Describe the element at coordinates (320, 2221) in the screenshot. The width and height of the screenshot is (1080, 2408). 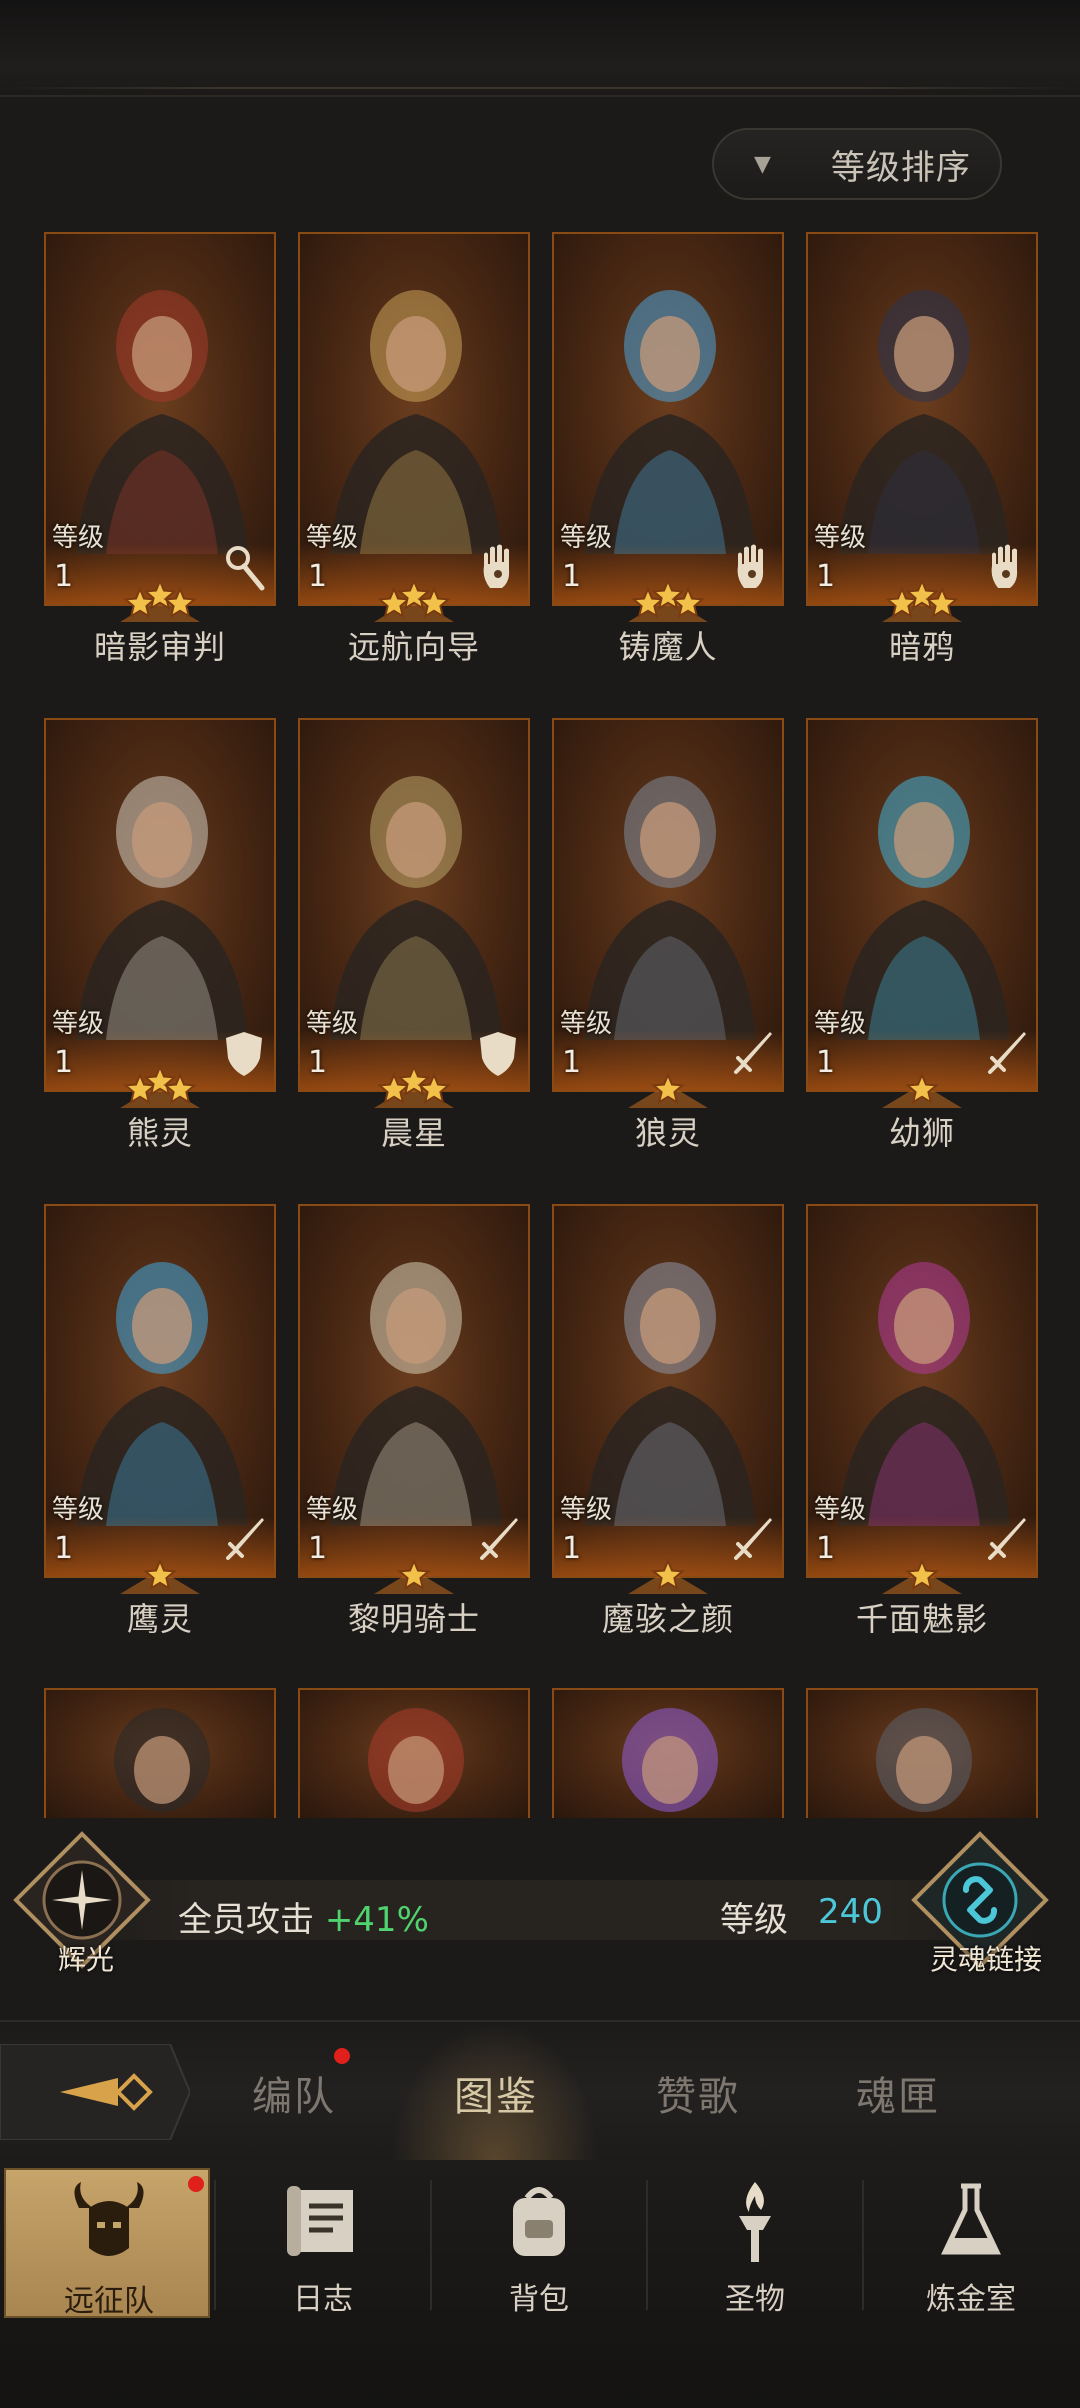
I see `scroll-icon` at that location.